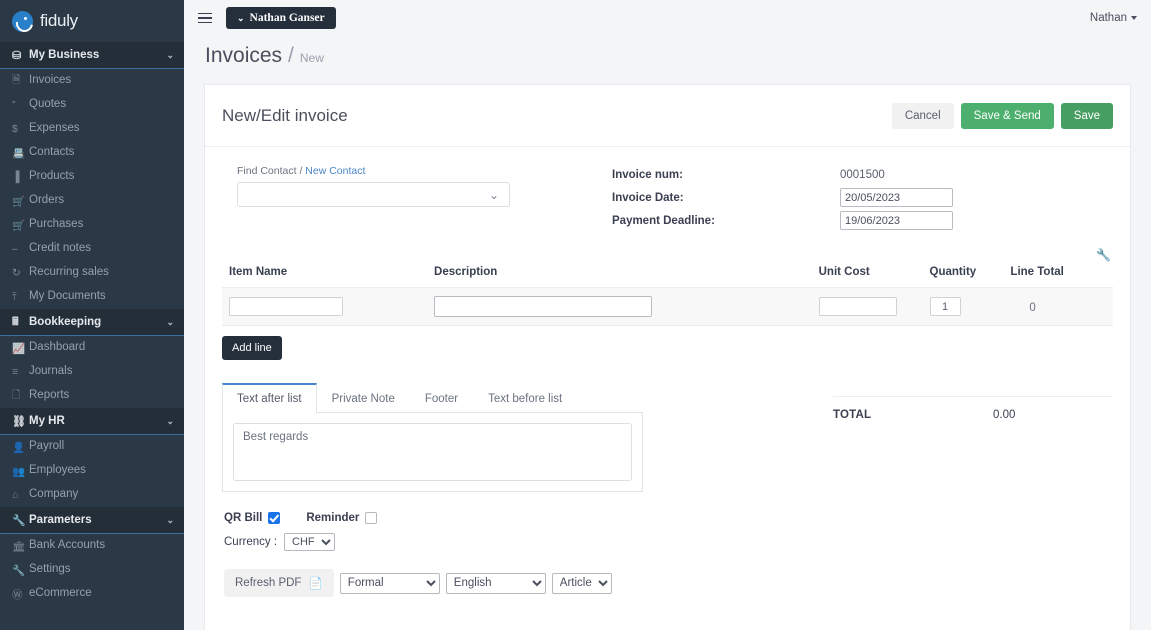 This screenshot has width=1151, height=630. I want to click on sidebar-item-expenses: $ Expenses, so click(92, 129).